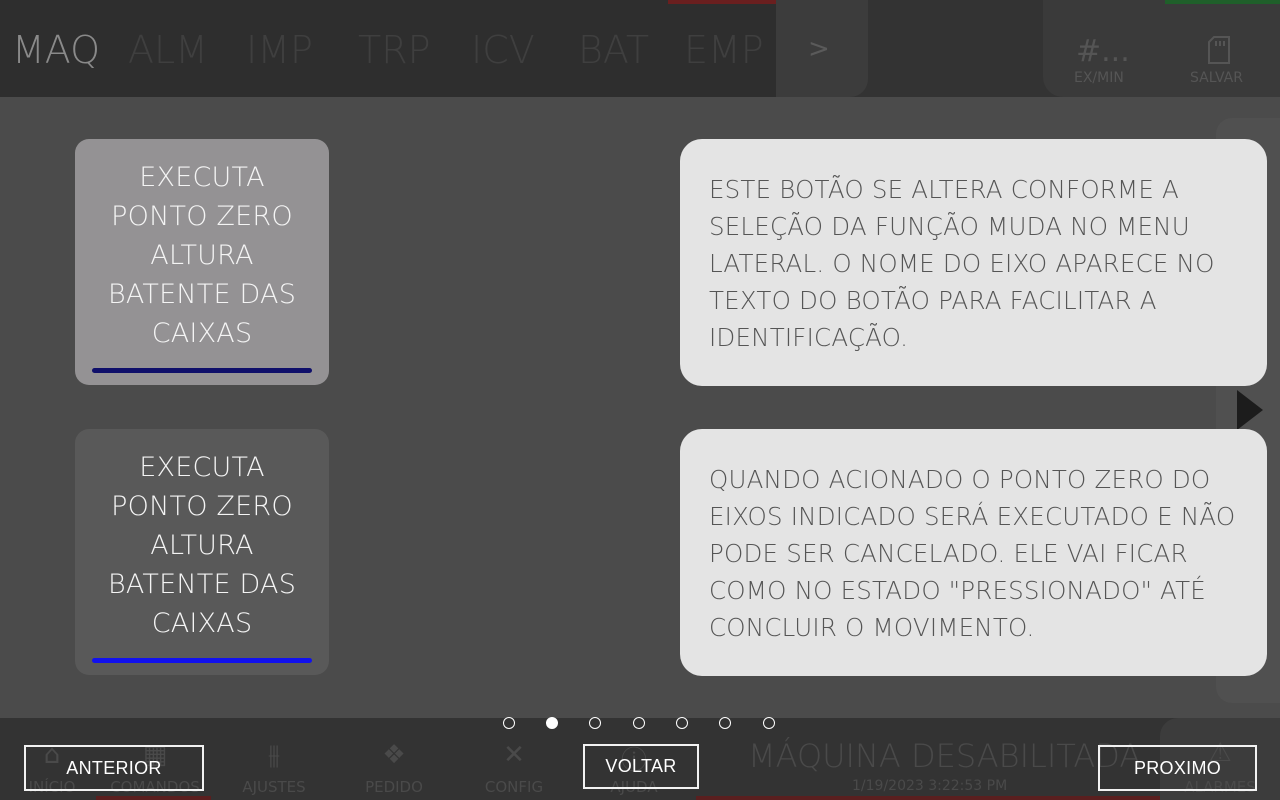 This screenshot has height=800, width=1280. Describe the element at coordinates (819, 49) in the screenshot. I see `more-tabs-label: >` at that location.